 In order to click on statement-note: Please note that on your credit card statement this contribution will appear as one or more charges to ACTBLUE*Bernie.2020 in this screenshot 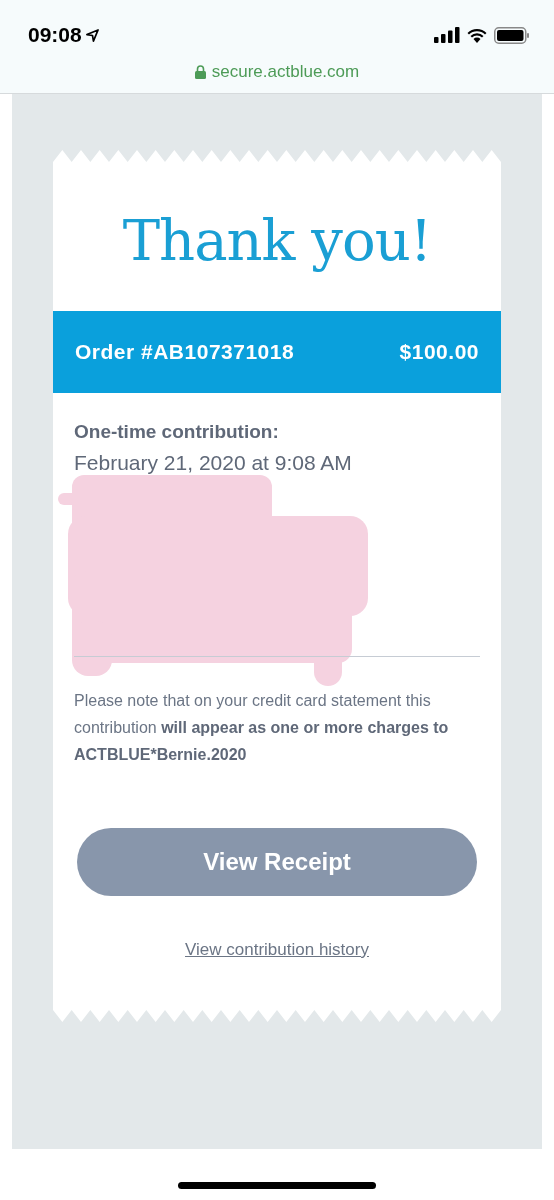, I will do `click(262, 728)`.